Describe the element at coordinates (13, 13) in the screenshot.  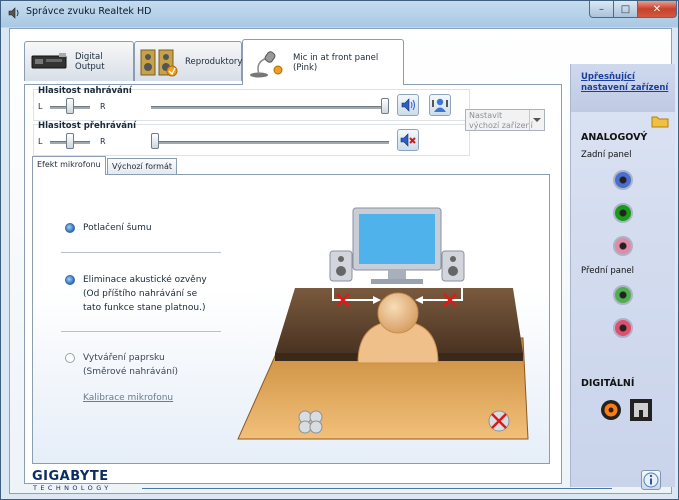
I see `speaker-icon` at that location.